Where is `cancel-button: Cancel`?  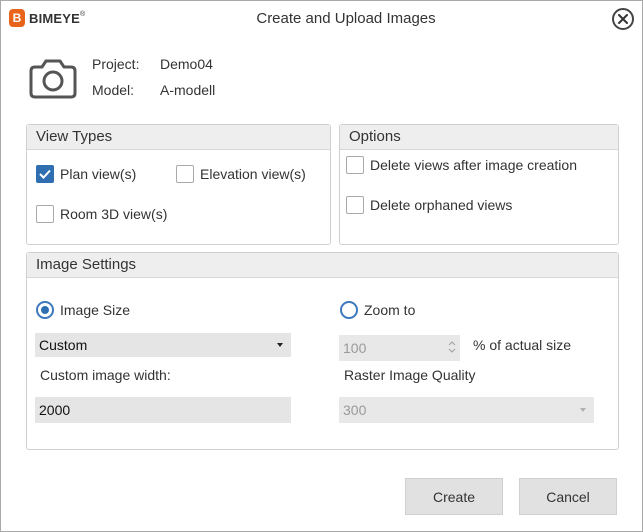 cancel-button: Cancel is located at coordinates (568, 496).